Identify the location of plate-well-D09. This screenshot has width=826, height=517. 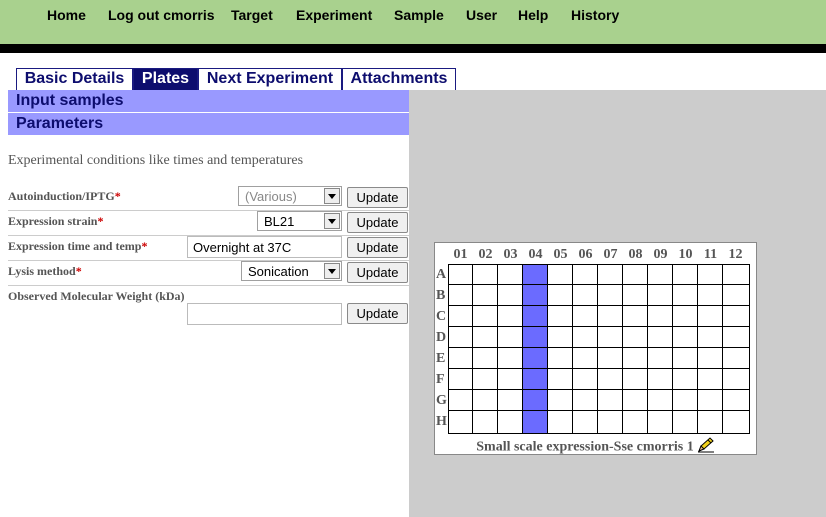
(660, 337).